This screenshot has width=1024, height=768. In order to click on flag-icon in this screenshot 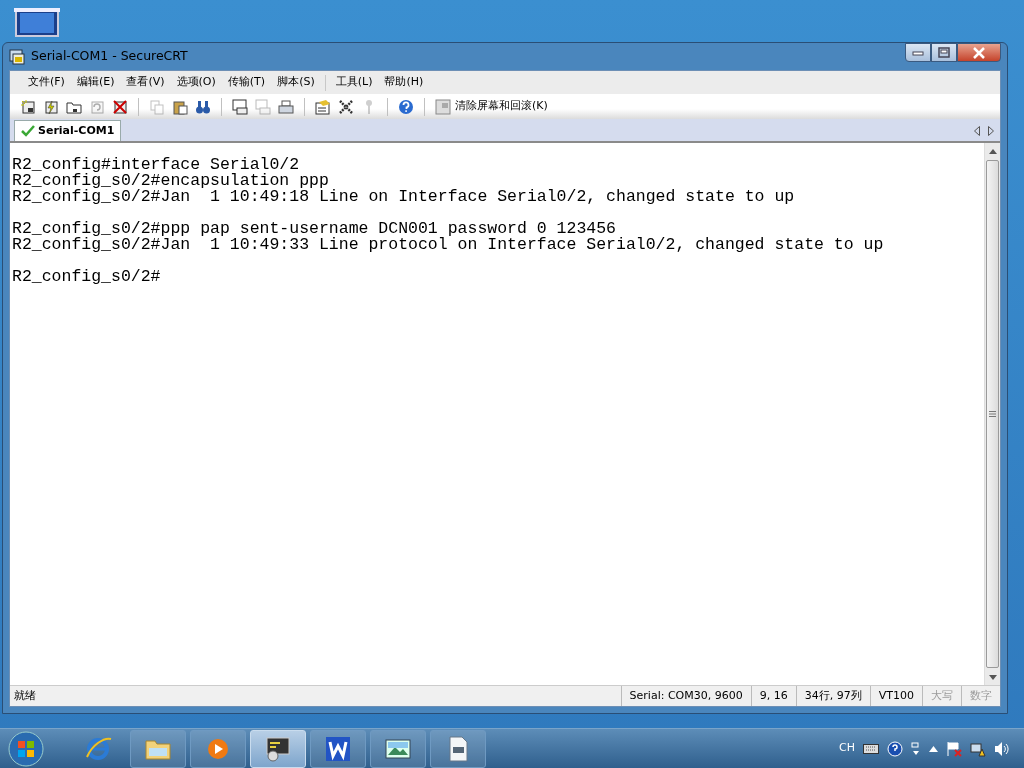, I will do `click(954, 748)`.